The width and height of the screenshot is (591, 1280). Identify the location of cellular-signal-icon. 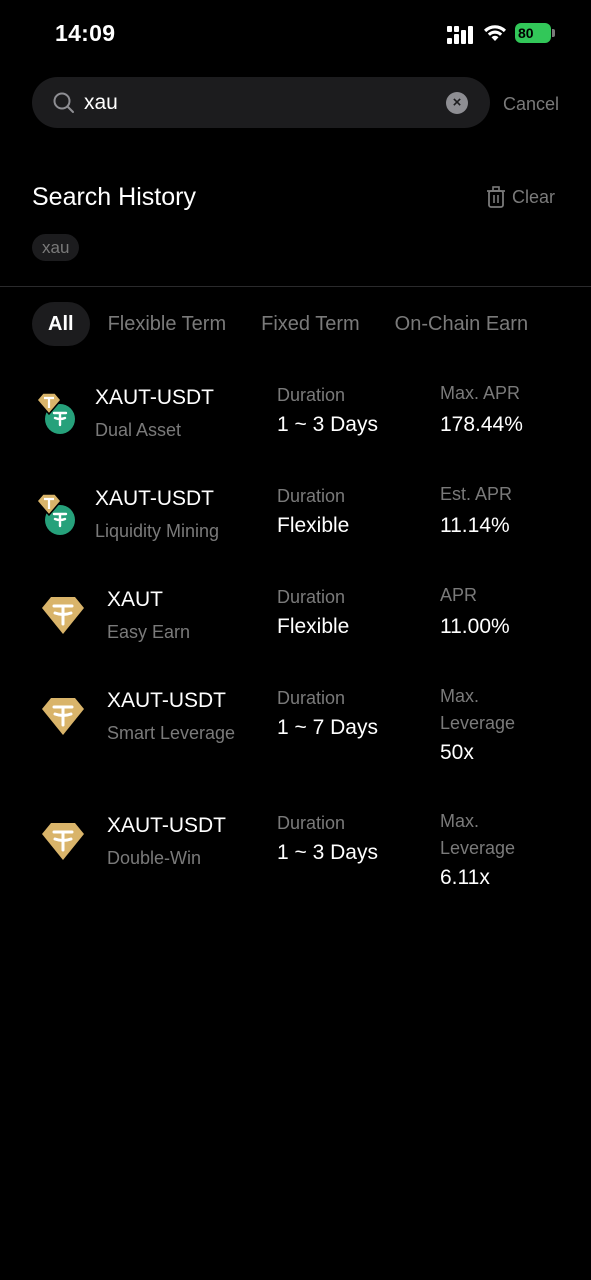
(460, 35).